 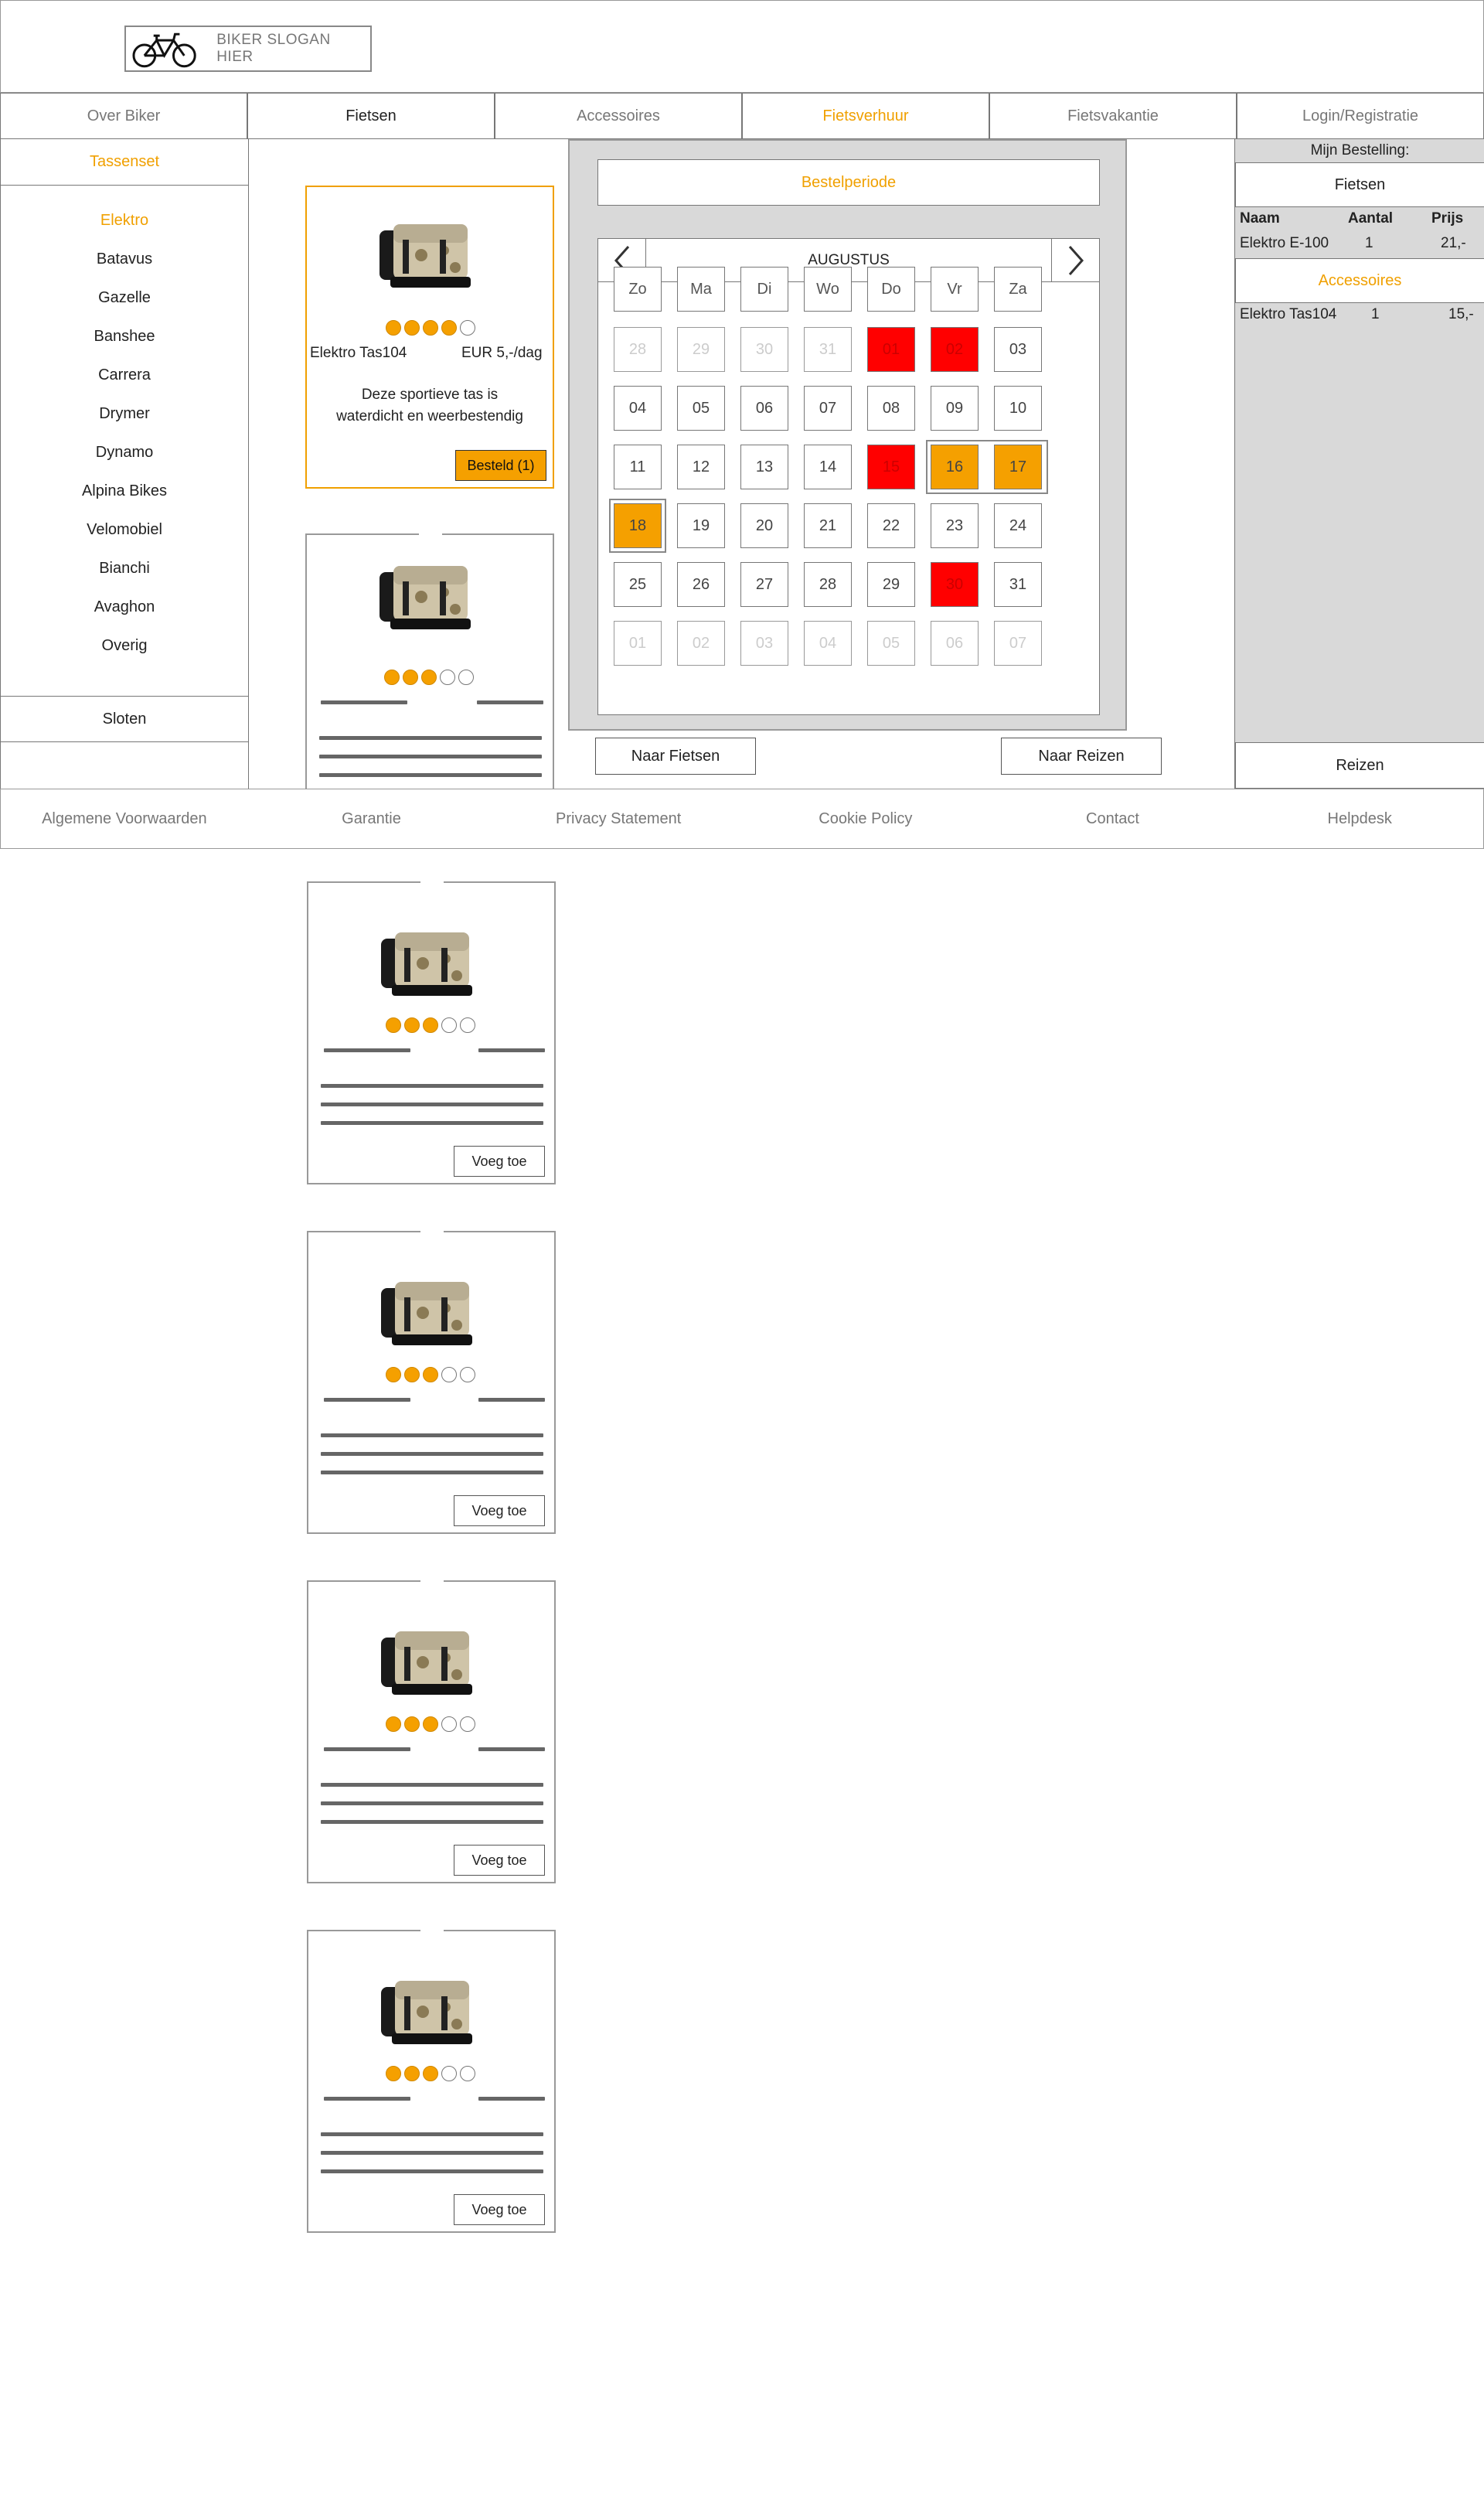 I want to click on calendar-day: 22, so click(x=891, y=525).